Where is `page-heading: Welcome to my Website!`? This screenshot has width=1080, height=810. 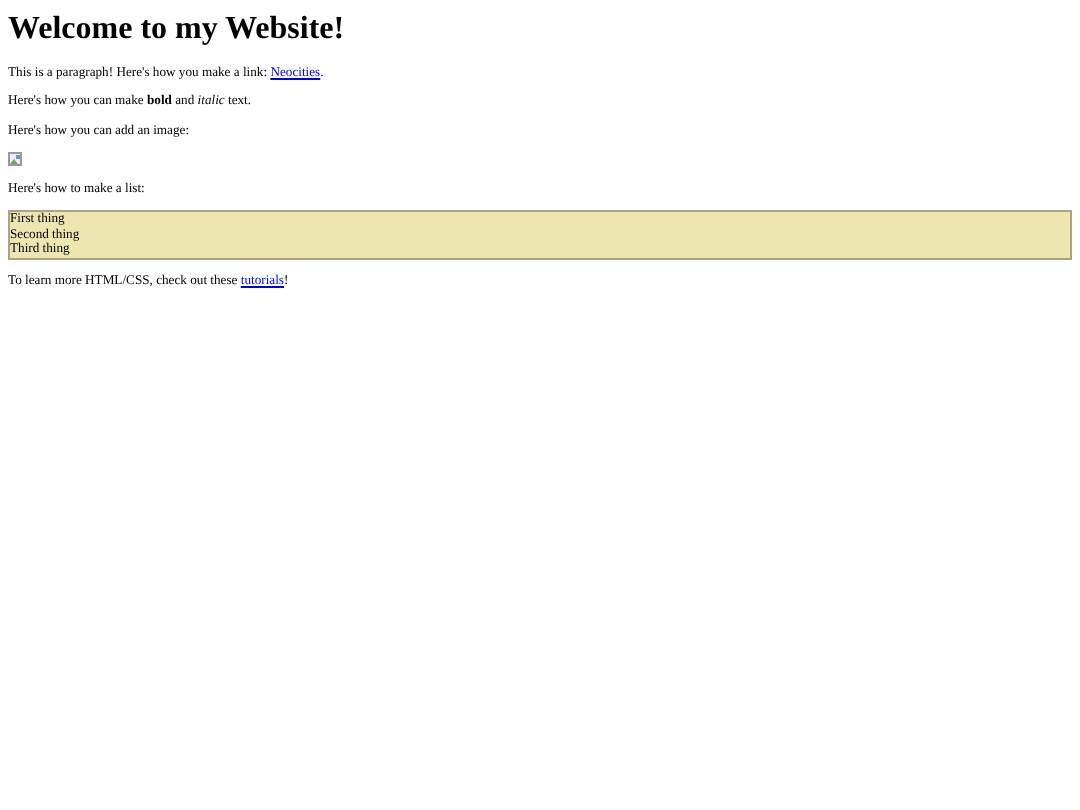
page-heading: Welcome to my Website! is located at coordinates (177, 30).